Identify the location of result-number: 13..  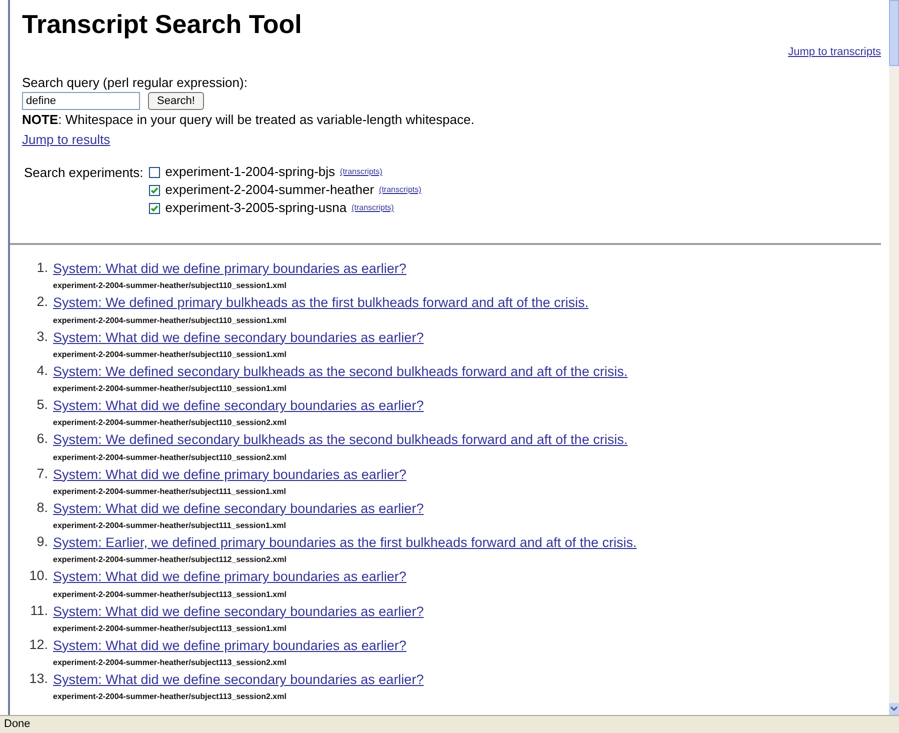
(38, 679).